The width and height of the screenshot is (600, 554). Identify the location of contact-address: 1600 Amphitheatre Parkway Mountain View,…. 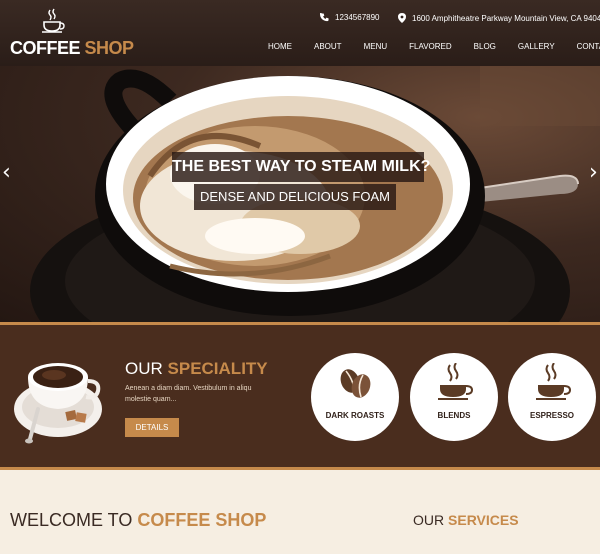
(499, 18).